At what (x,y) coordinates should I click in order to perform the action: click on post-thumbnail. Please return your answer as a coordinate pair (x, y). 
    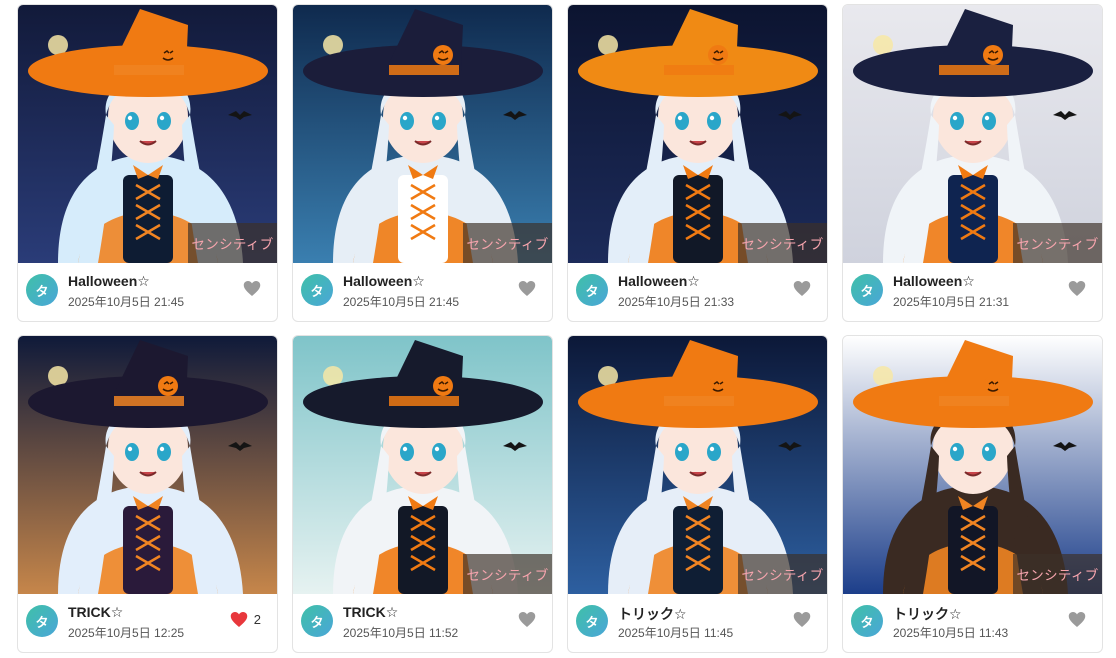
    Looking at the image, I should click on (147, 465).